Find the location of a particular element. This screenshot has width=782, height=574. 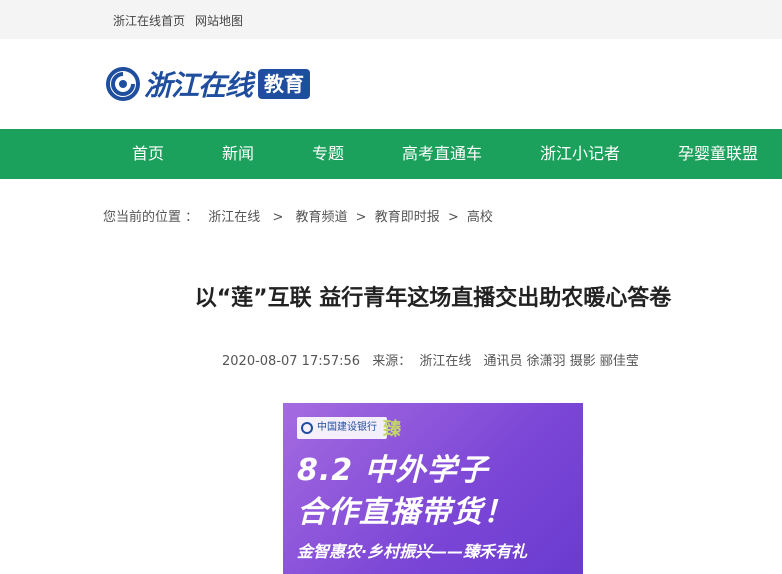

bank-logo-icon is located at coordinates (307, 428).